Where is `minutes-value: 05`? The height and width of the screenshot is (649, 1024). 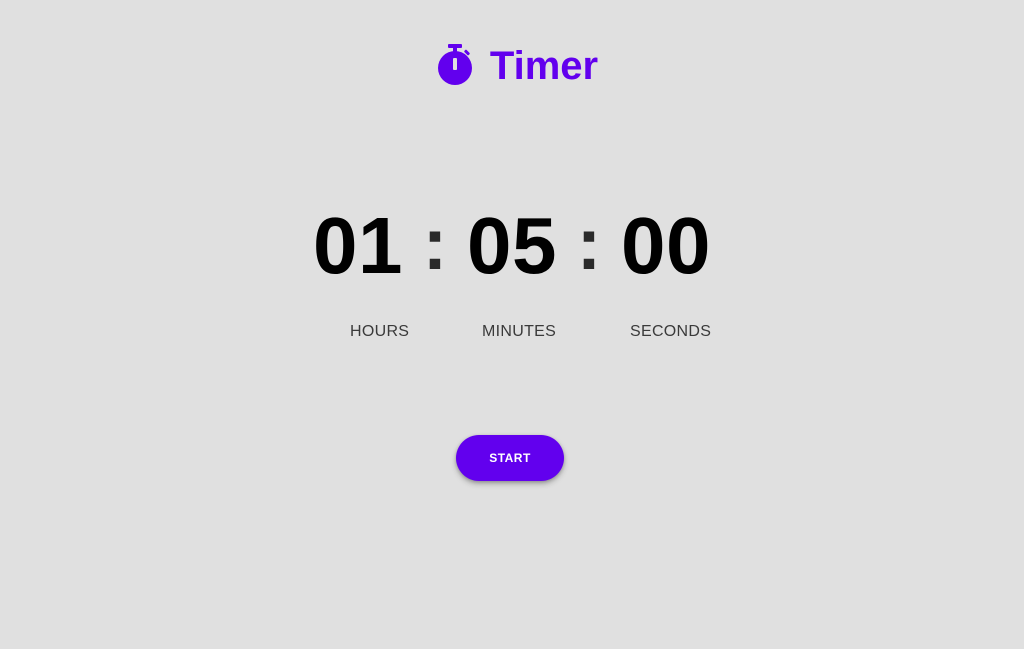
minutes-value: 05 is located at coordinates (512, 245).